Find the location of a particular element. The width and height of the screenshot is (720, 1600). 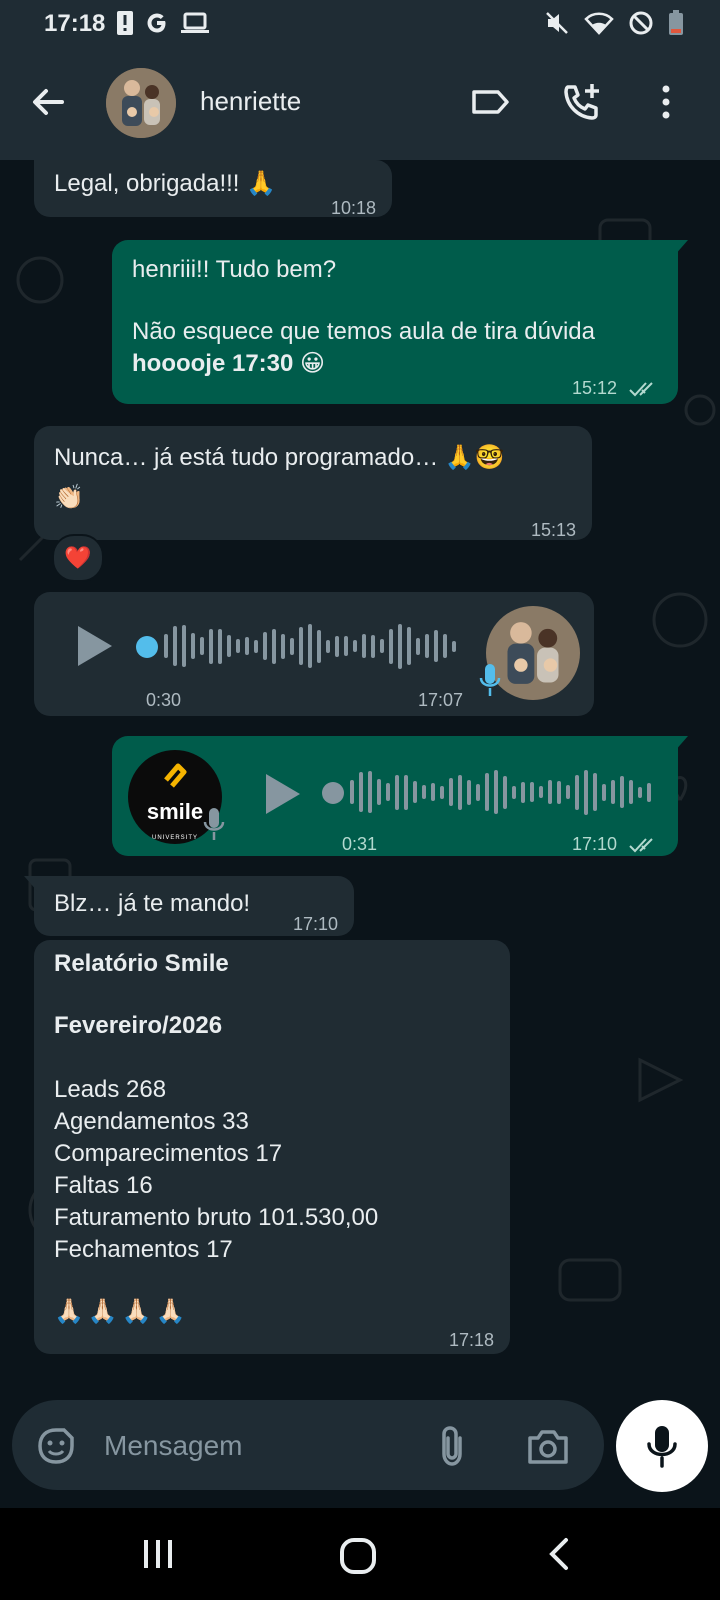

message-text-bold: hooooje 17:30 is located at coordinates (213, 363).